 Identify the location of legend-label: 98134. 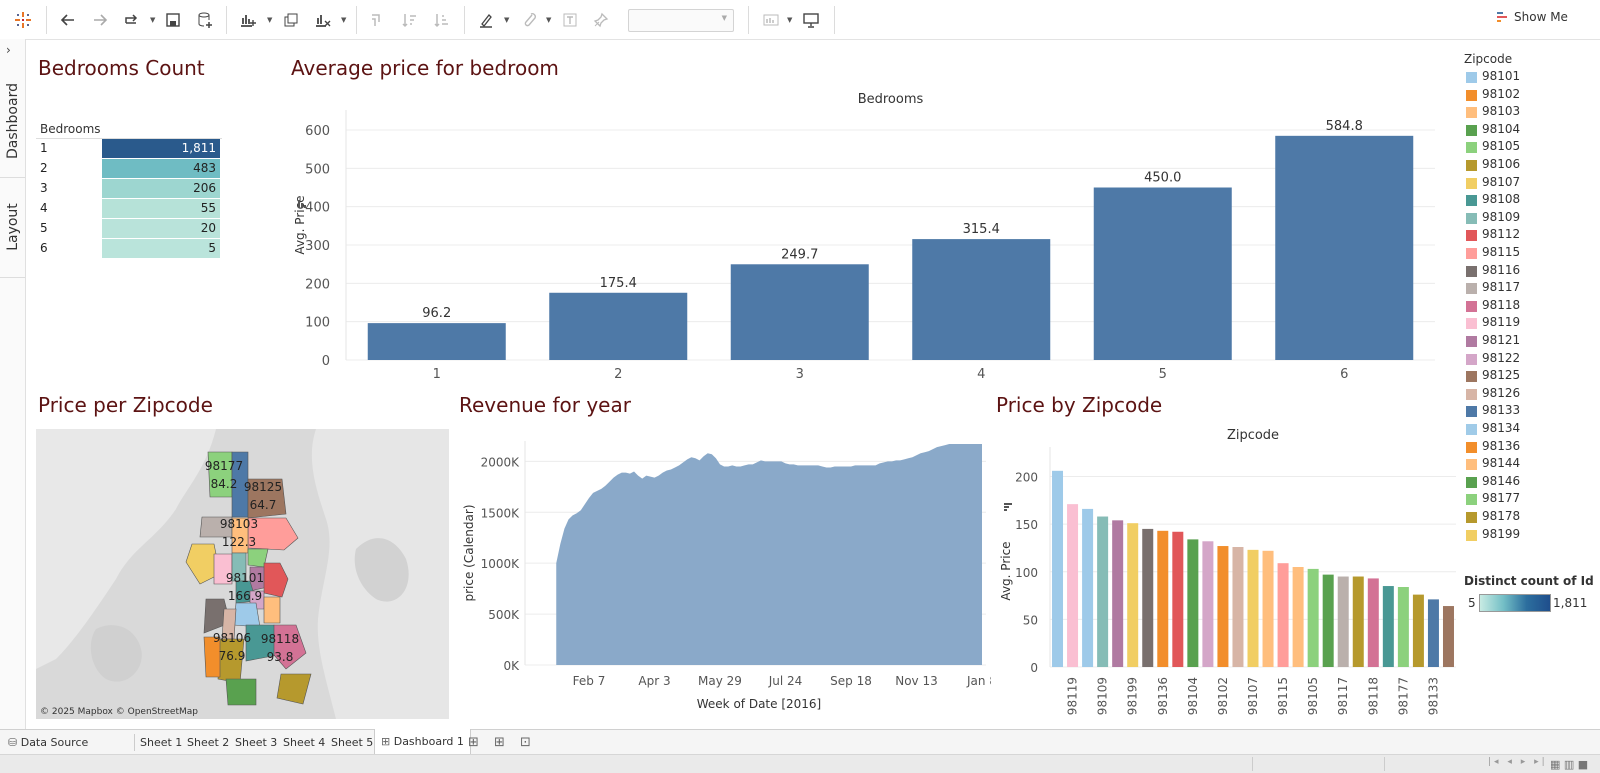
(1501, 428).